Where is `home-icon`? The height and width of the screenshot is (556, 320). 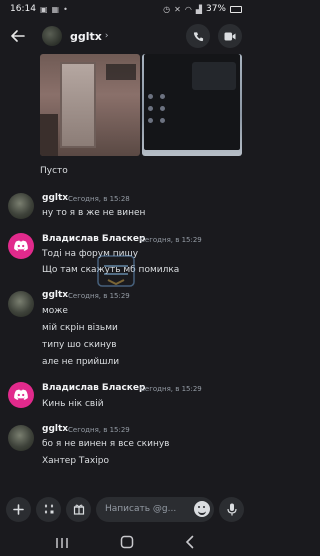 home-icon is located at coordinates (127, 543).